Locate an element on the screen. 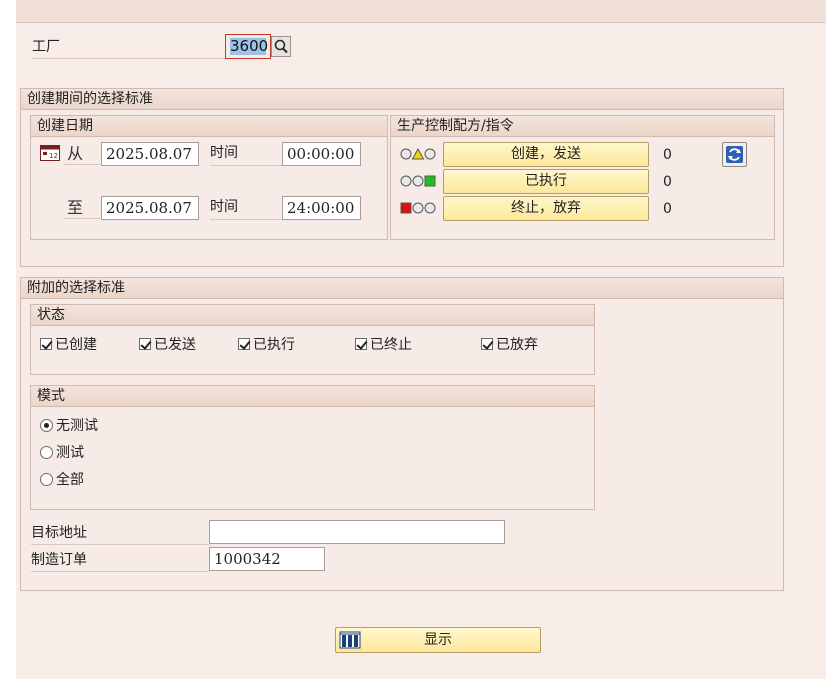  status-created-checkbox: 已创建 is located at coordinates (68, 344).